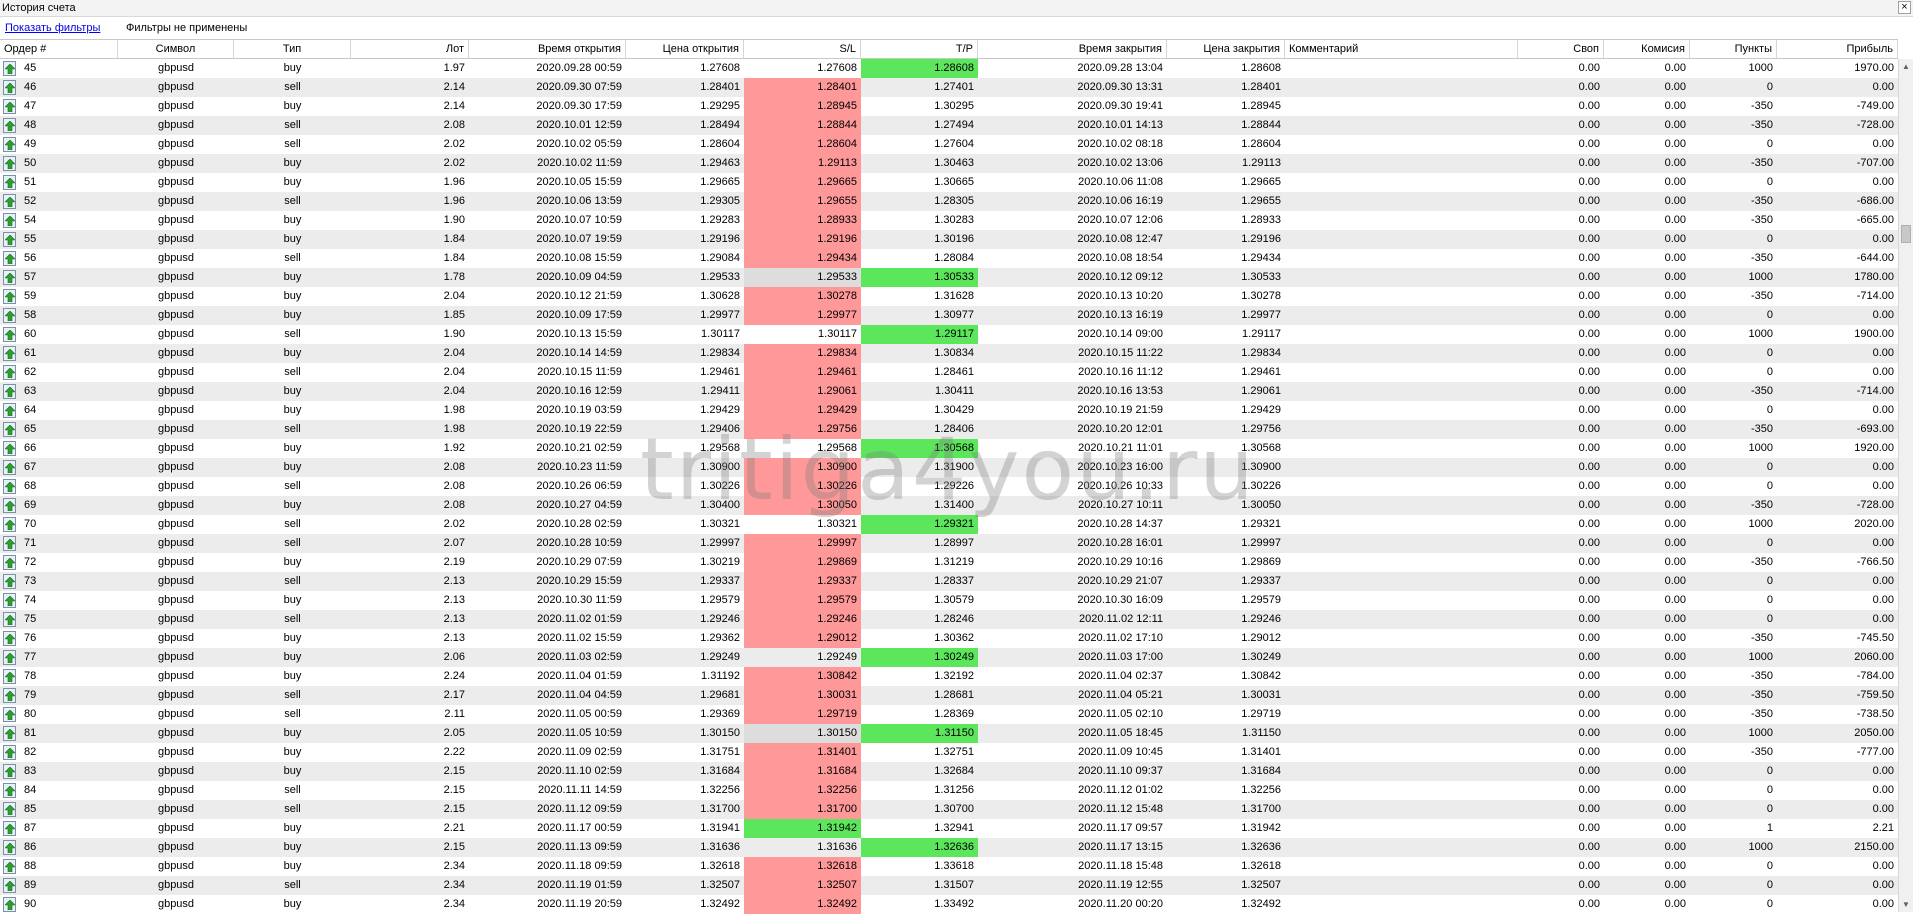 The width and height of the screenshot is (1913, 914). I want to click on cell-close-price: 1.29655, so click(1261, 201).